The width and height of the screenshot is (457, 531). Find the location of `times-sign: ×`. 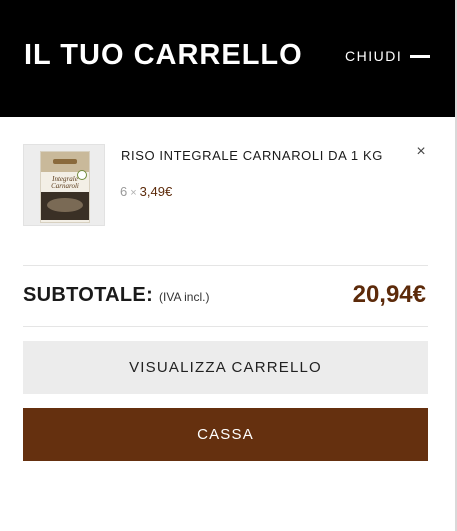

times-sign: × is located at coordinates (133, 193).